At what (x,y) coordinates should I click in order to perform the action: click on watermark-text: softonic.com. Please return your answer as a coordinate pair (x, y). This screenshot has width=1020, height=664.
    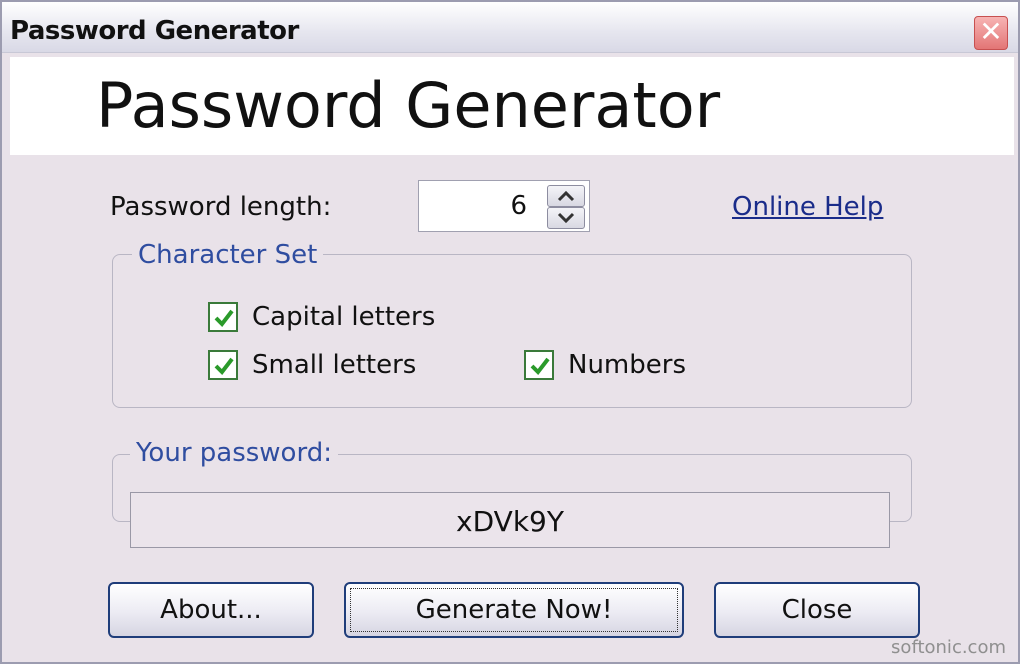
    Looking at the image, I should click on (948, 647).